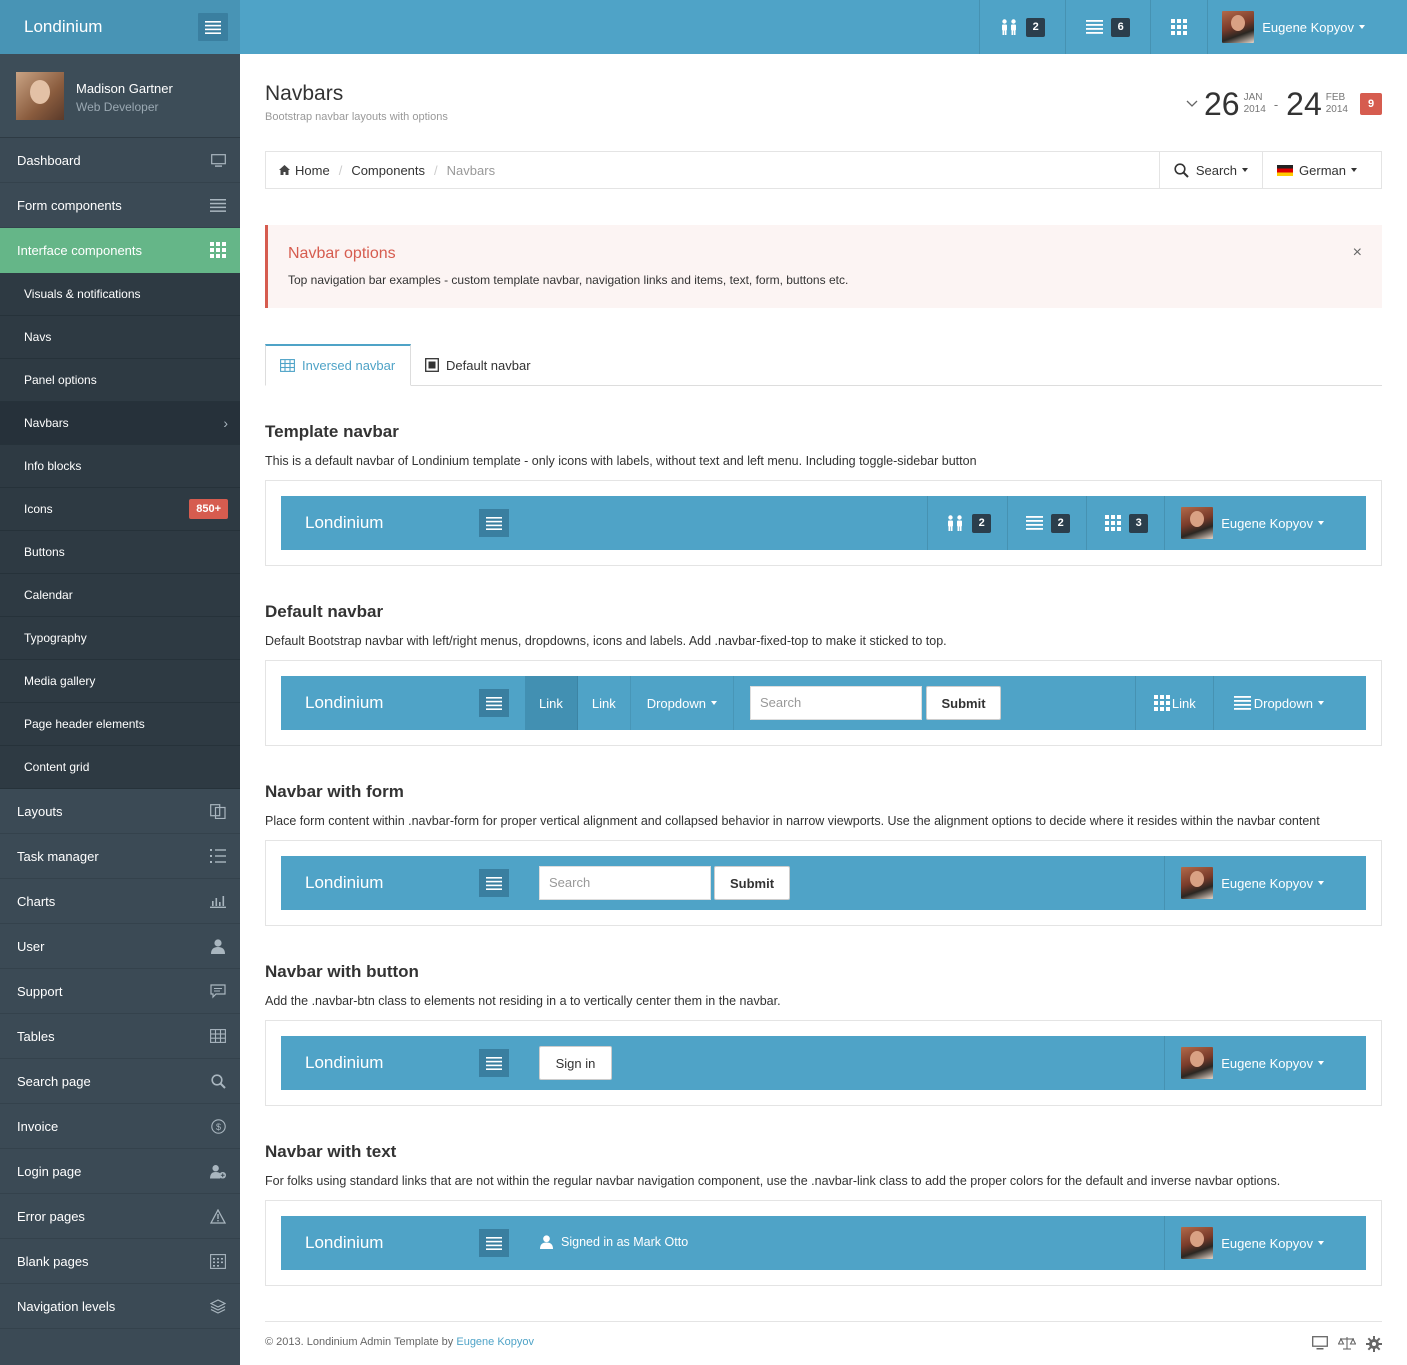 The image size is (1407, 1365). I want to click on navbar-dropdown: Dropdown, so click(682, 703).